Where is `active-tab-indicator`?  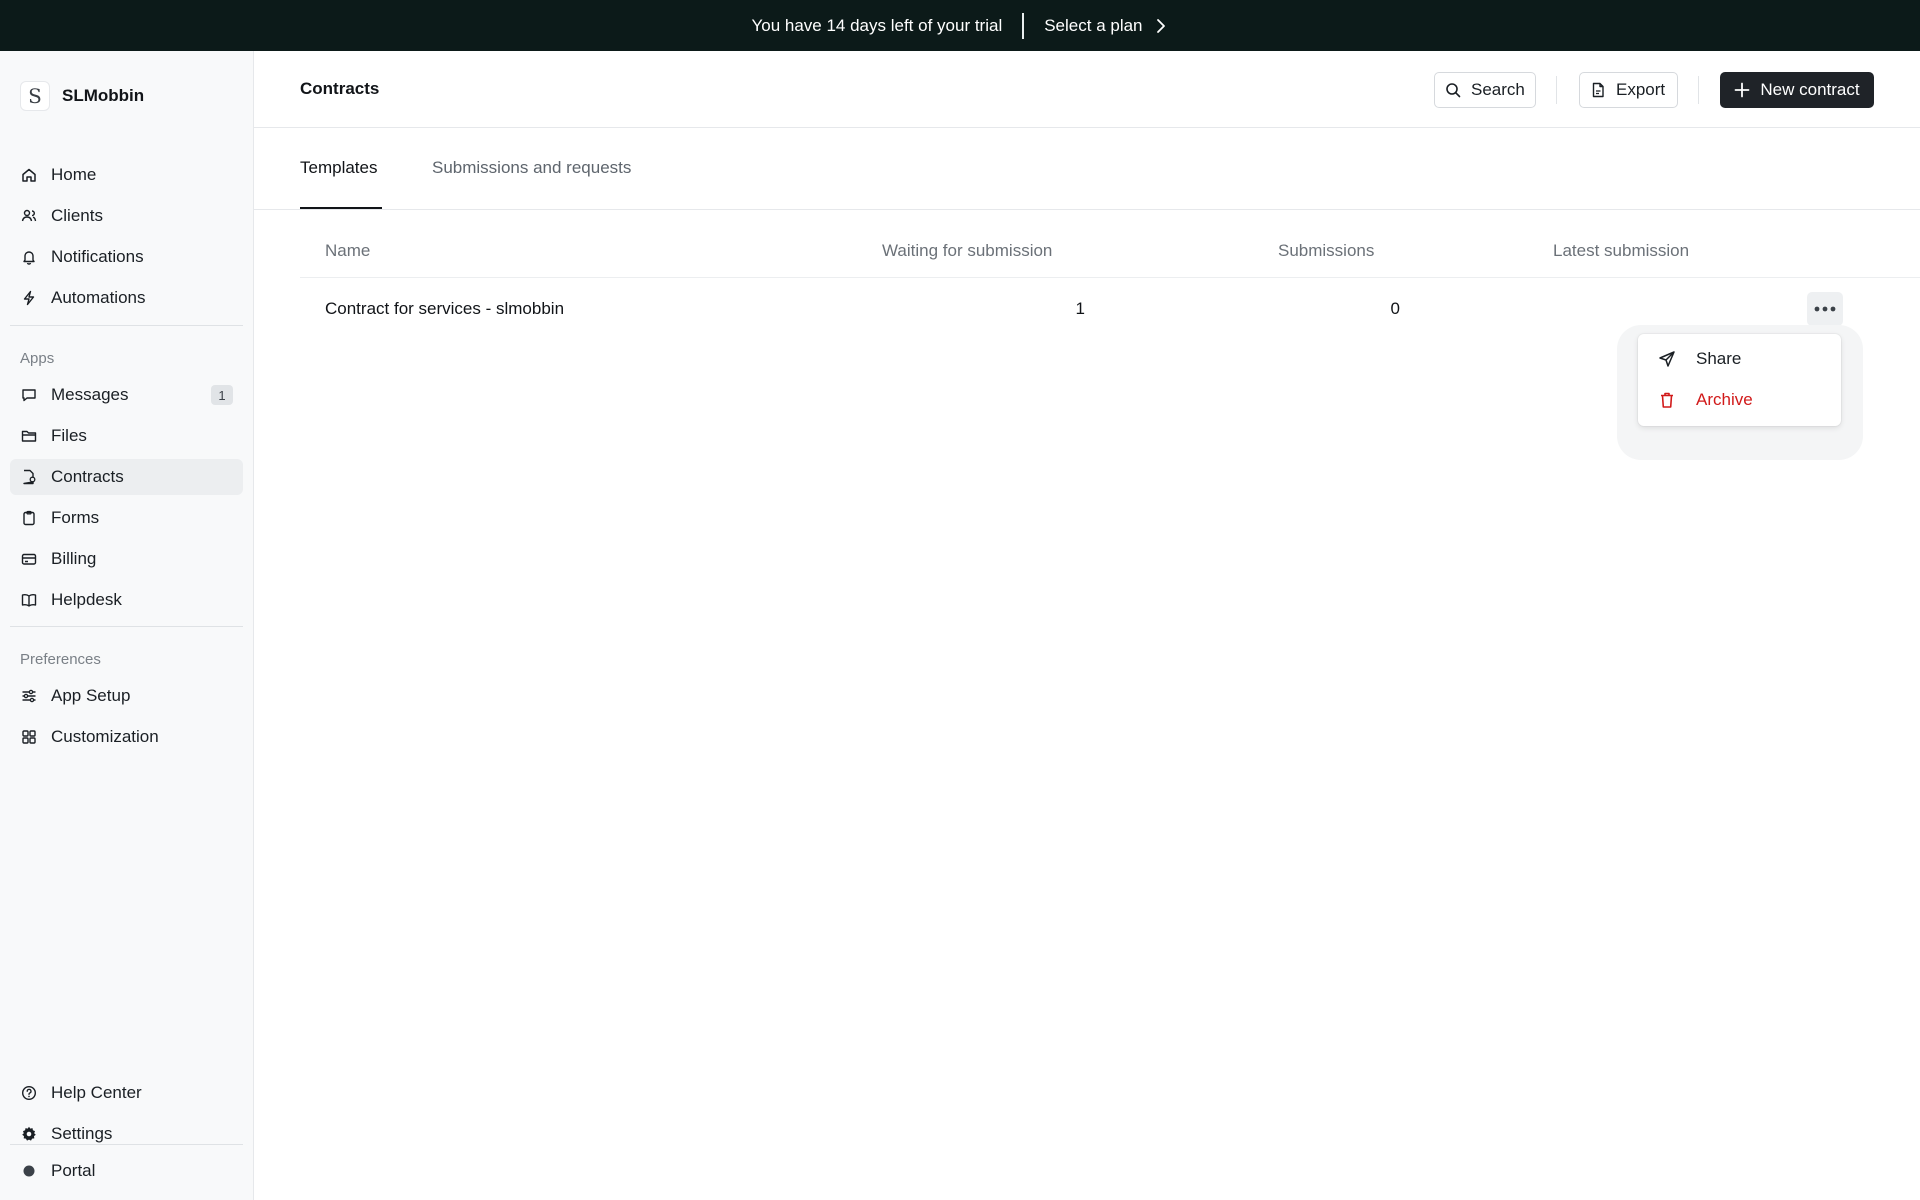
active-tab-indicator is located at coordinates (341, 208).